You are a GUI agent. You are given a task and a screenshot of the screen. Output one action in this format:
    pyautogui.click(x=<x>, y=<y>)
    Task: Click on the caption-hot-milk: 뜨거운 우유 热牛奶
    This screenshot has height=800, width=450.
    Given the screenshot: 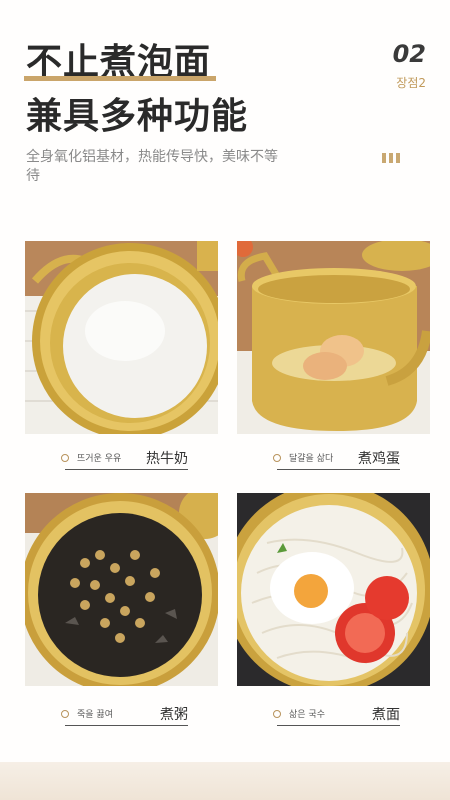 What is the action you would take?
    pyautogui.click(x=121, y=459)
    